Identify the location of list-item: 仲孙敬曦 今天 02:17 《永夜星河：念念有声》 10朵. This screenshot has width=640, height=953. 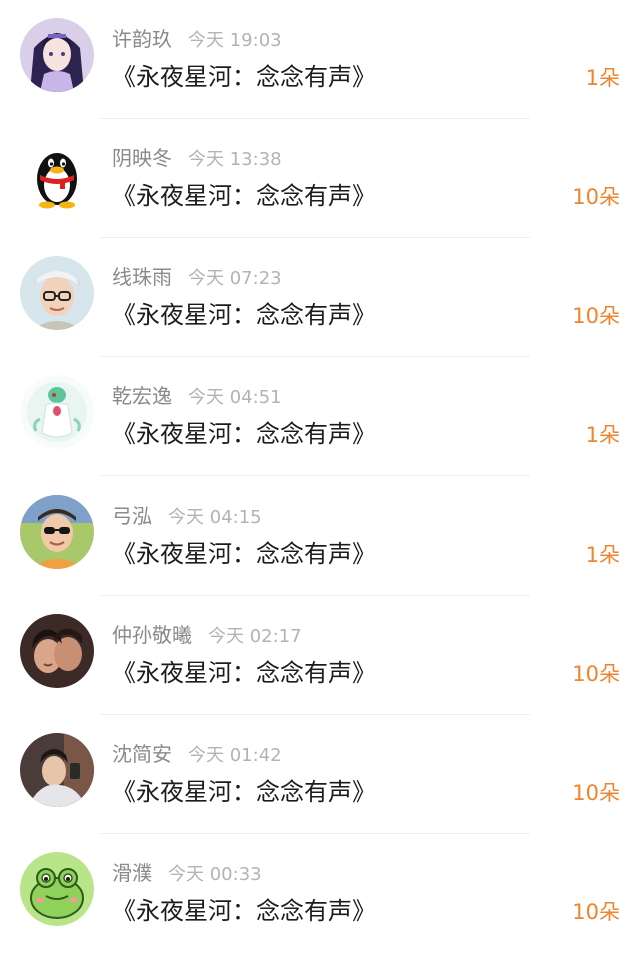
(320, 655).